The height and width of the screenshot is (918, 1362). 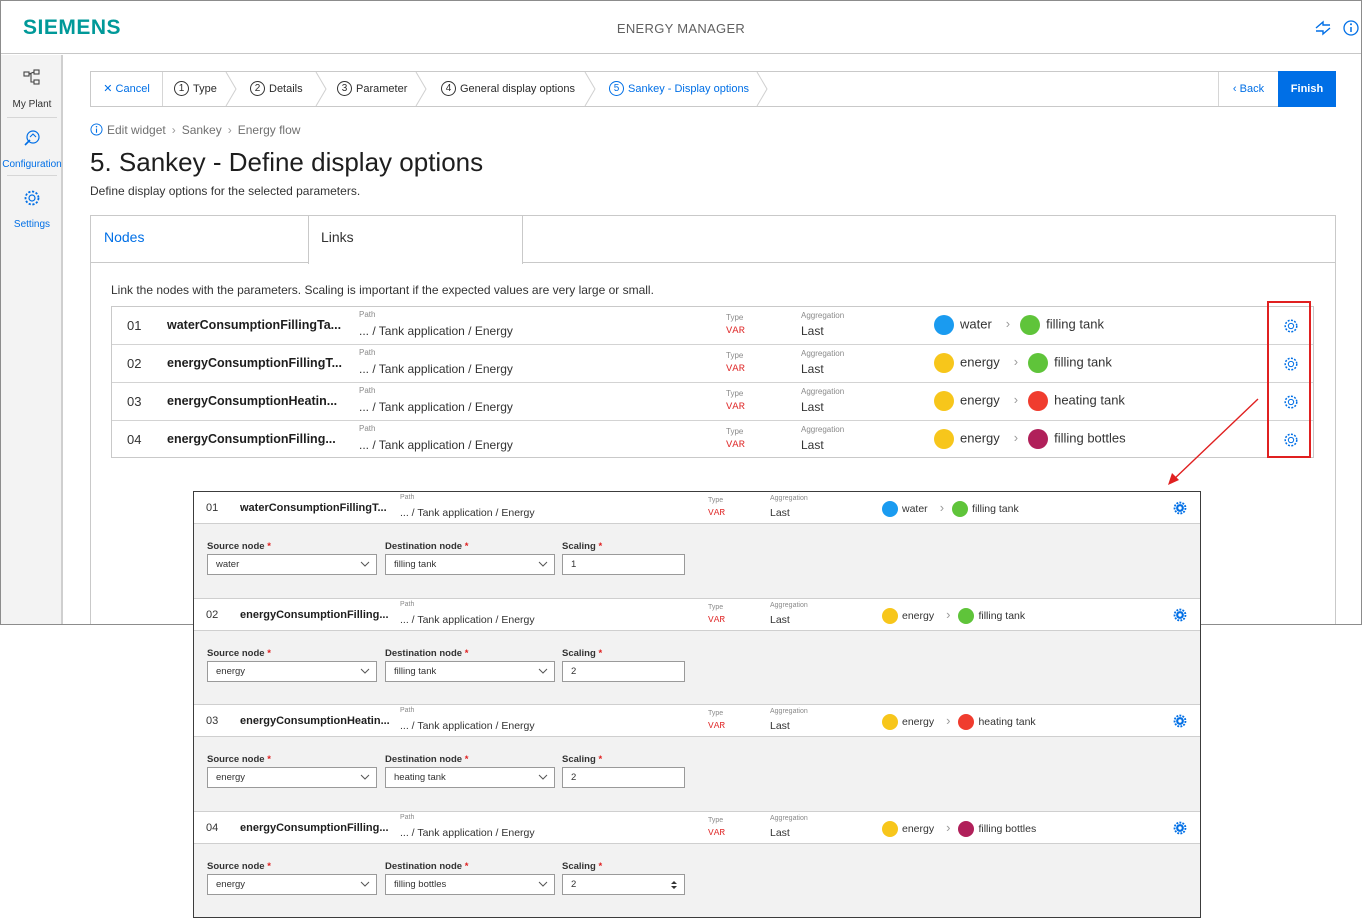 I want to click on wizard-step-type: 1 Type, so click(x=195, y=89).